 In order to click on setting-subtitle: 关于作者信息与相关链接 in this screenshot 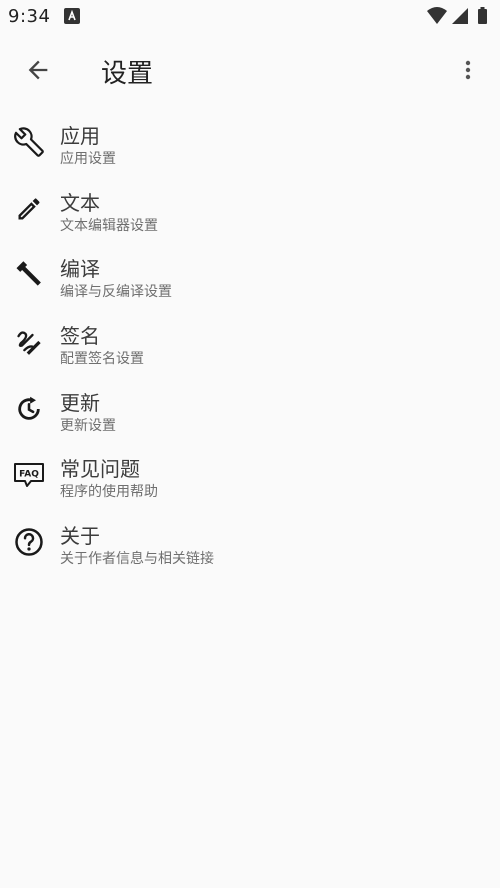, I will do `click(137, 559)`.